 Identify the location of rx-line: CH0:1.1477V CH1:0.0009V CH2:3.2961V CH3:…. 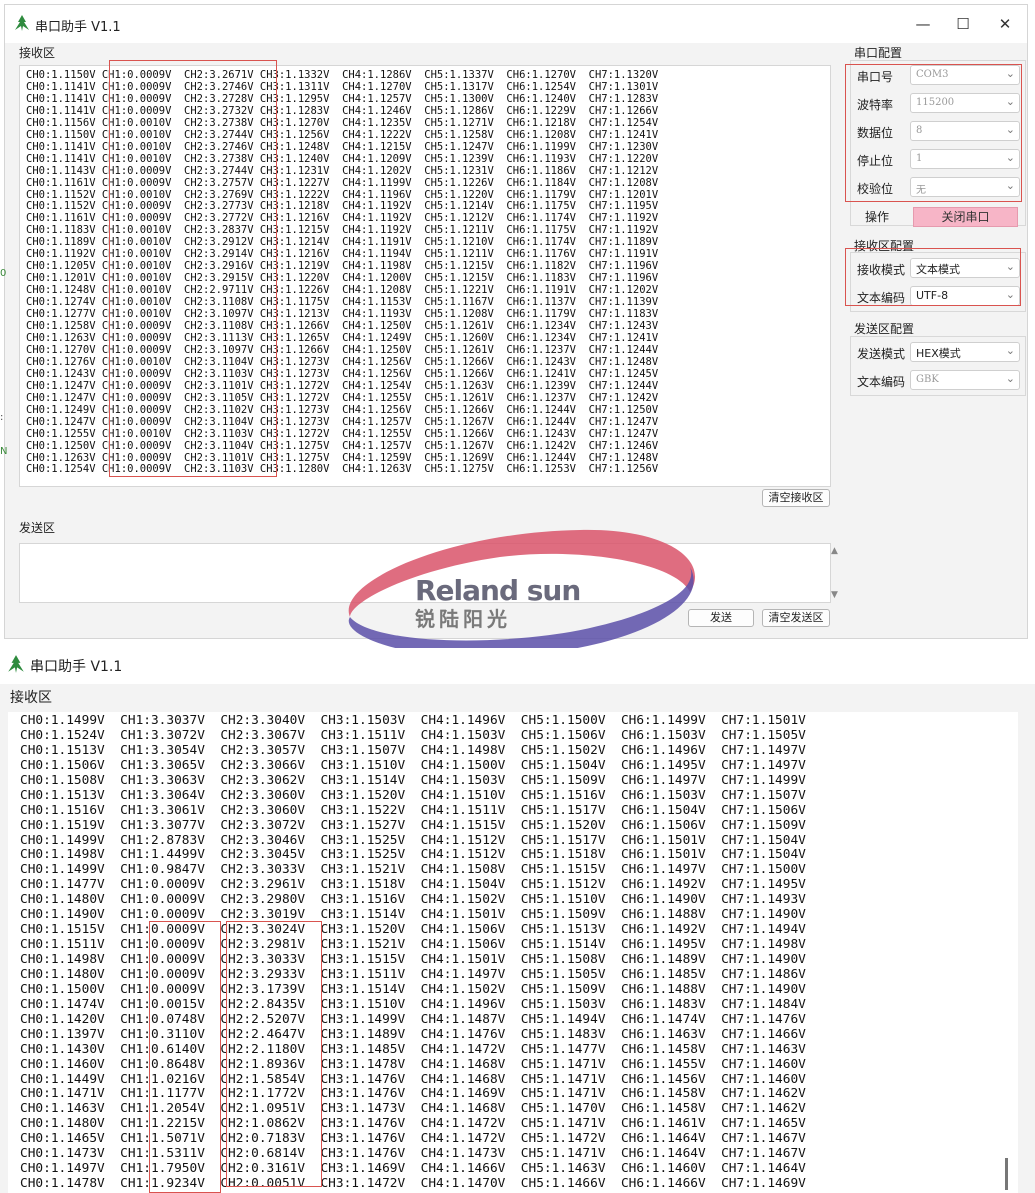
(413, 885).